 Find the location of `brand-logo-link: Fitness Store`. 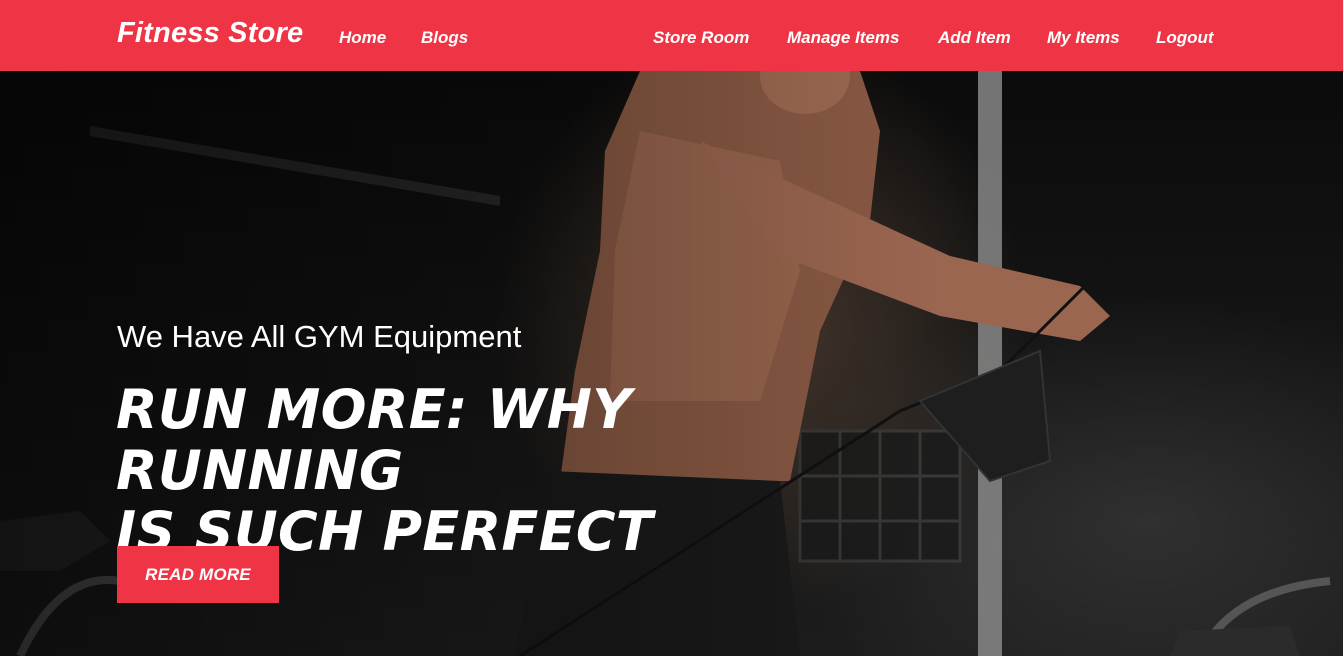

brand-logo-link: Fitness Store is located at coordinates (210, 33).